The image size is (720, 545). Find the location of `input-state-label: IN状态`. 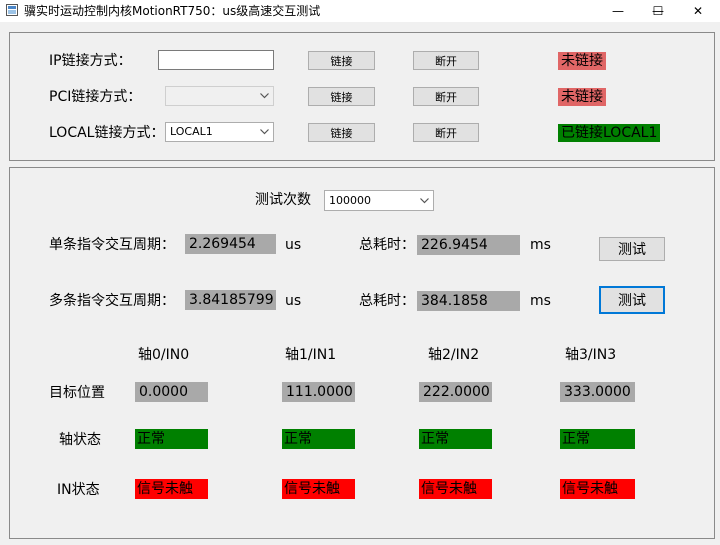

input-state-label: IN状态 is located at coordinates (78, 490).